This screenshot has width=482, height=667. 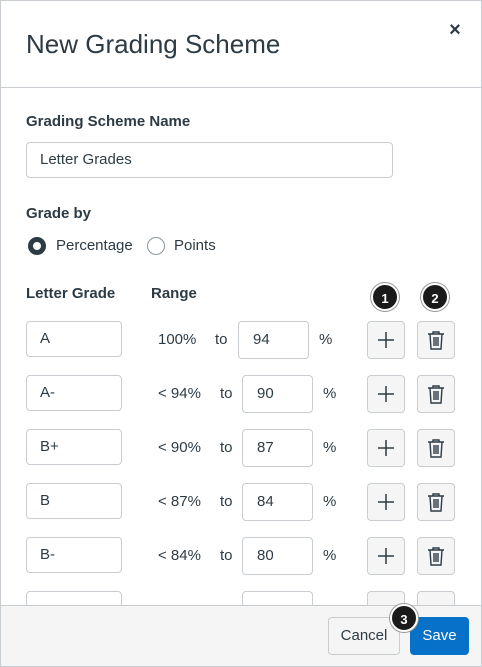 What do you see at coordinates (277, 448) in the screenshot?
I see `range-value-input: 87` at bounding box center [277, 448].